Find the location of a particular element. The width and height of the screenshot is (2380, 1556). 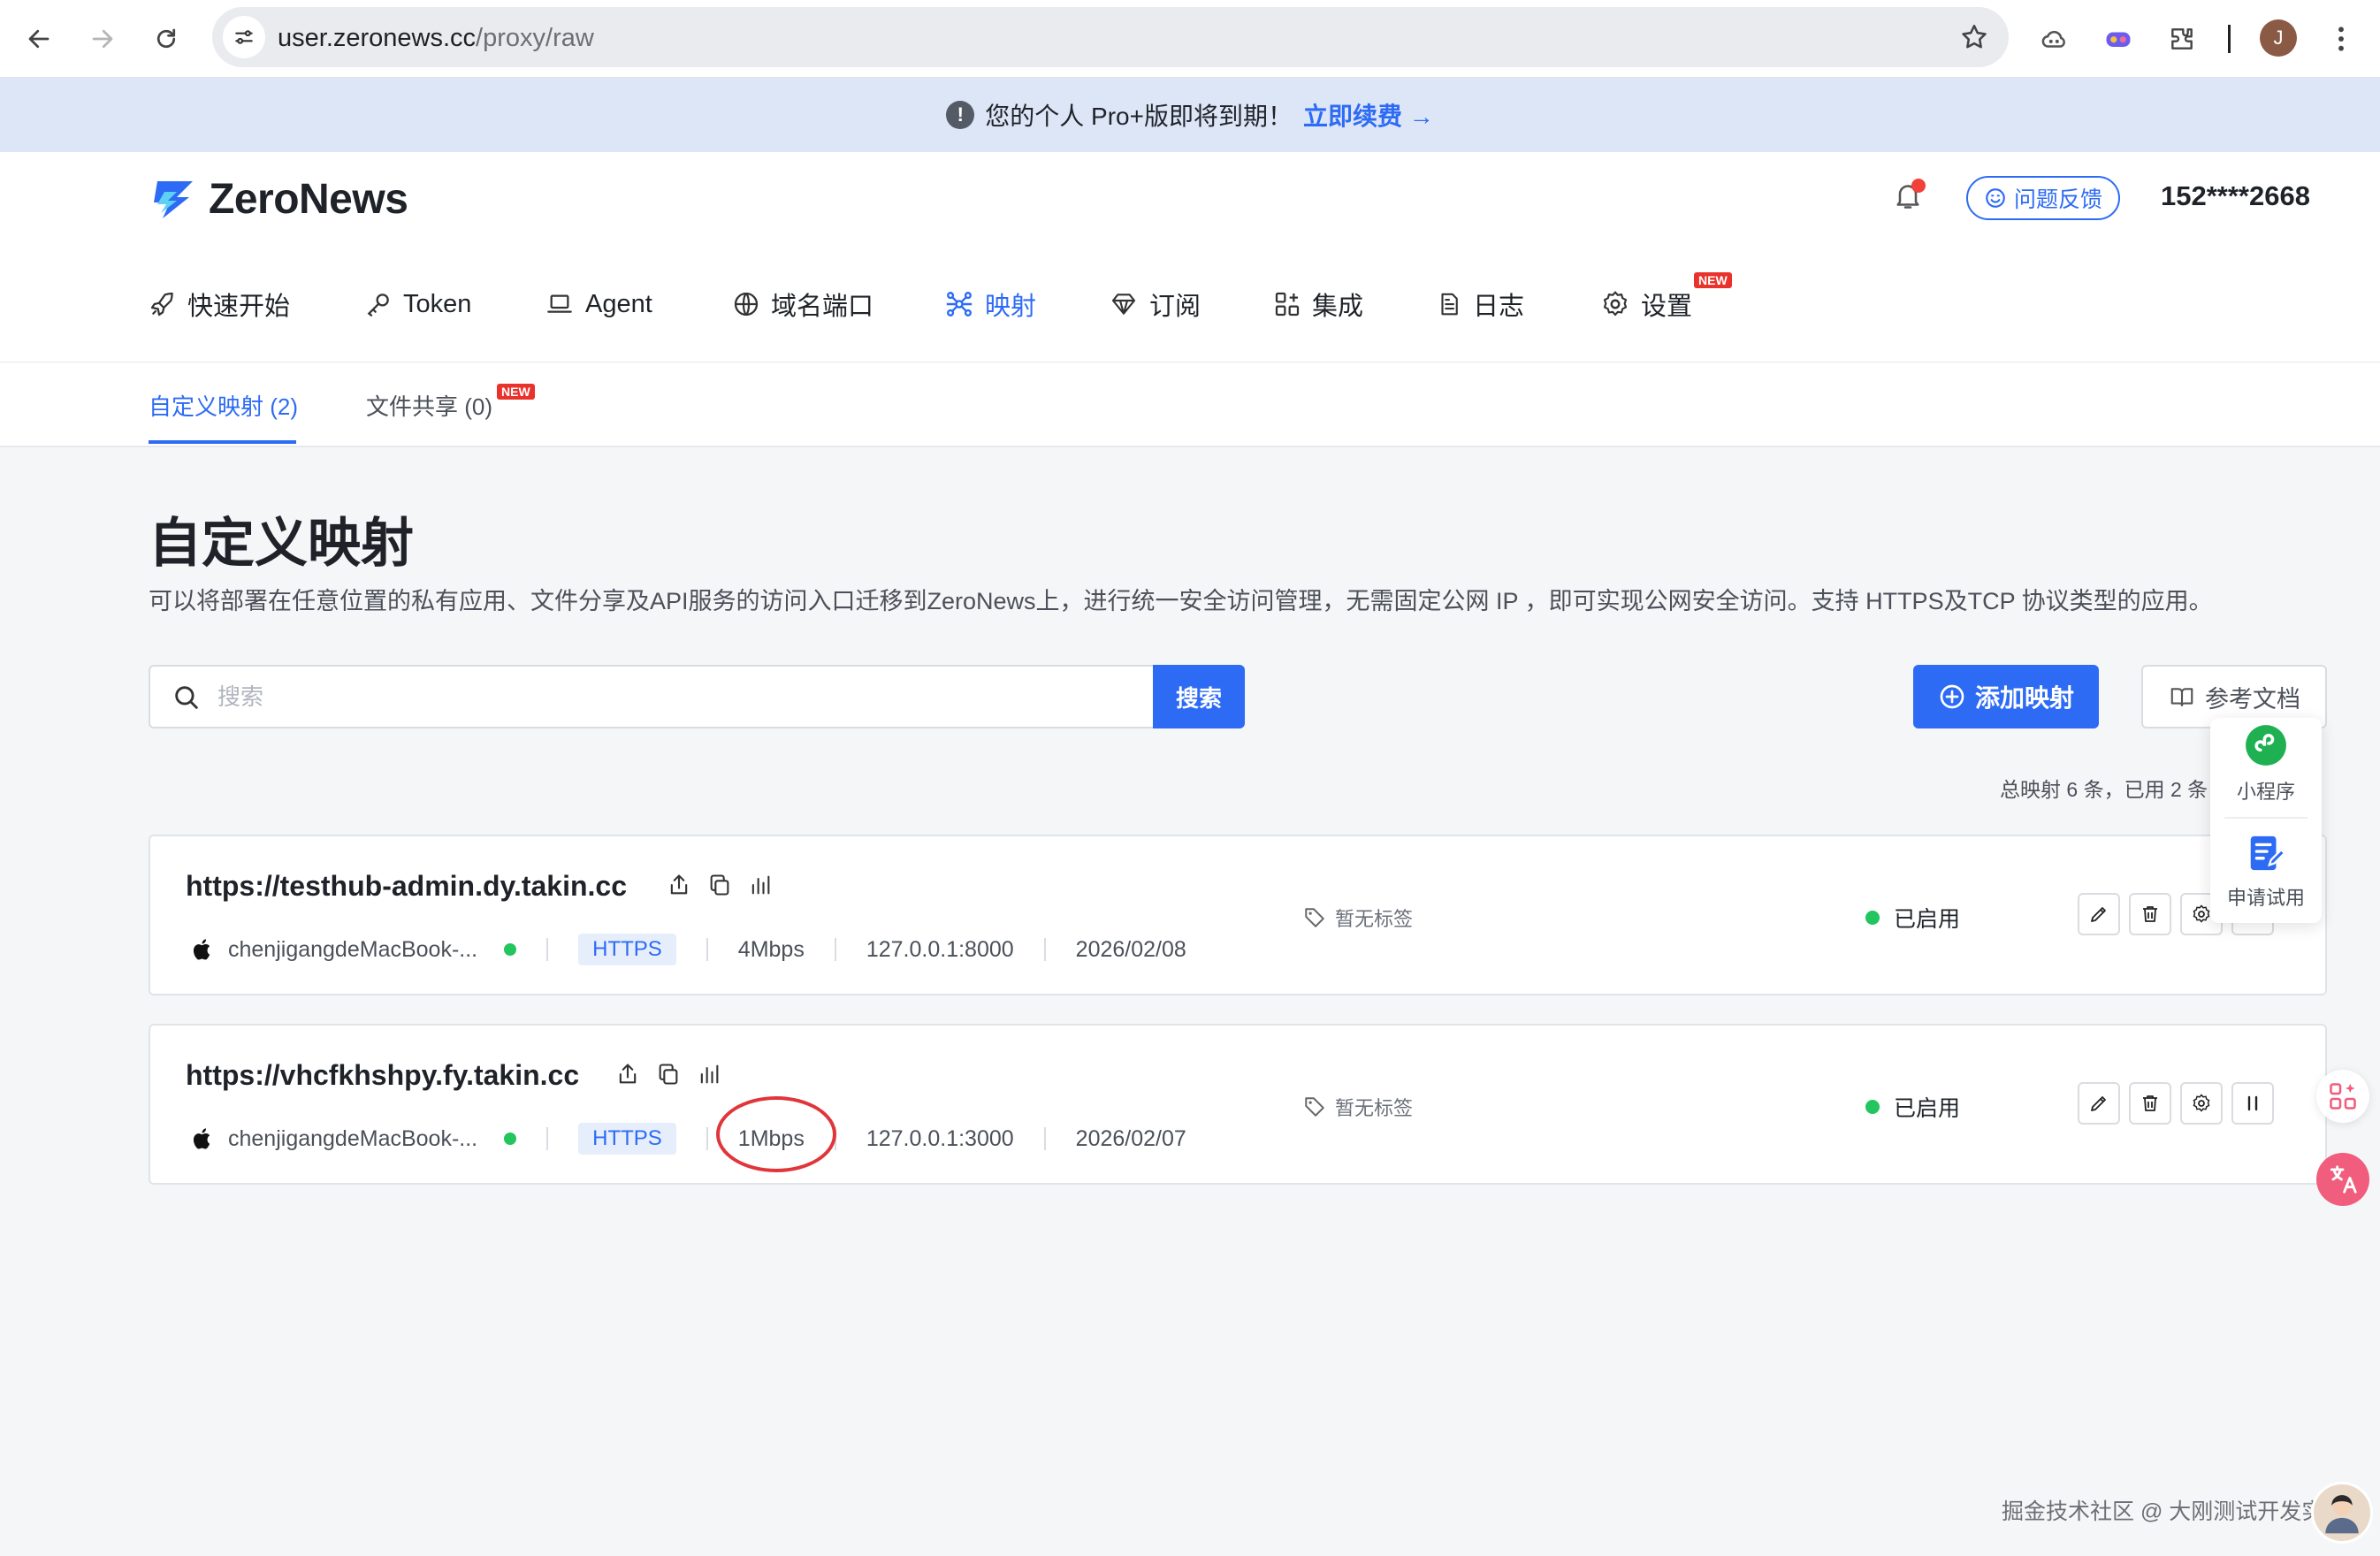

plus-circle-icon is located at coordinates (1952, 696).